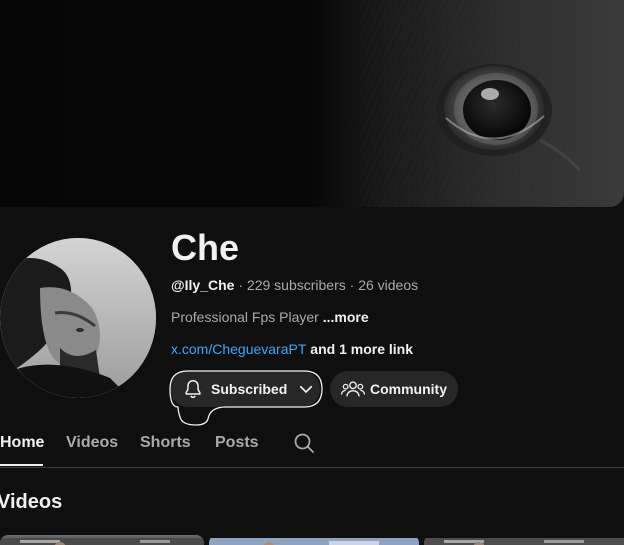 This screenshot has height=545, width=624. I want to click on community-label: Community, so click(408, 389).